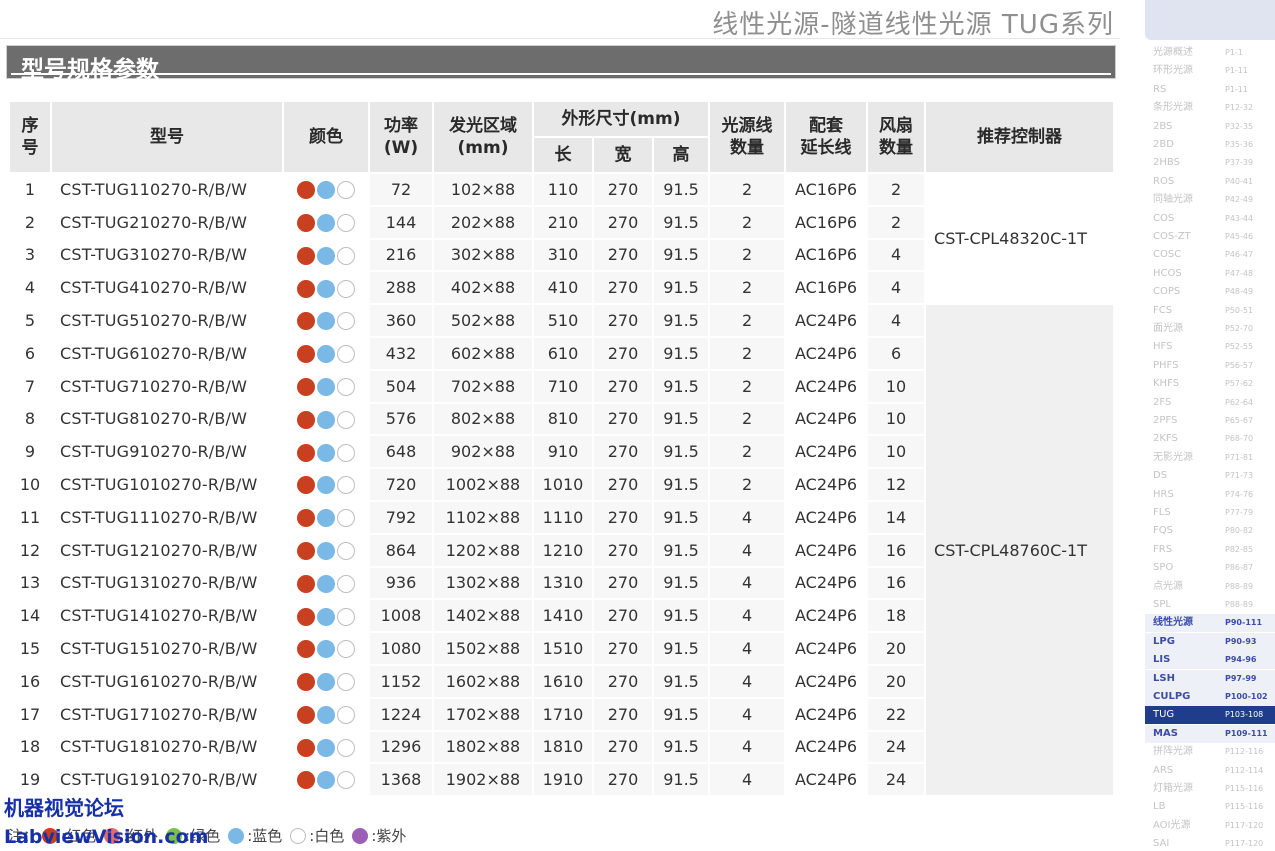 The image size is (1275, 851). I want to click on row-extension: AC24P6, so click(826, 550).